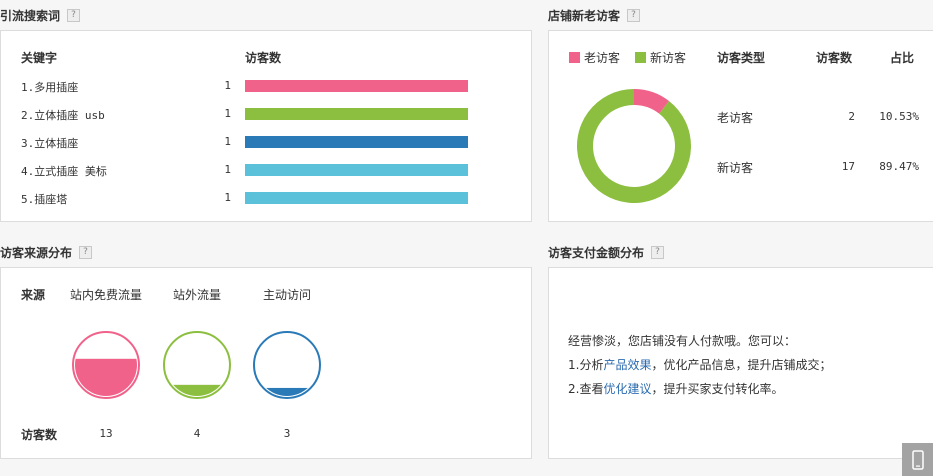 The image size is (933, 476). Describe the element at coordinates (586, 365) in the screenshot. I see `payment-suggestion-1-prefix: 1.分析` at that location.